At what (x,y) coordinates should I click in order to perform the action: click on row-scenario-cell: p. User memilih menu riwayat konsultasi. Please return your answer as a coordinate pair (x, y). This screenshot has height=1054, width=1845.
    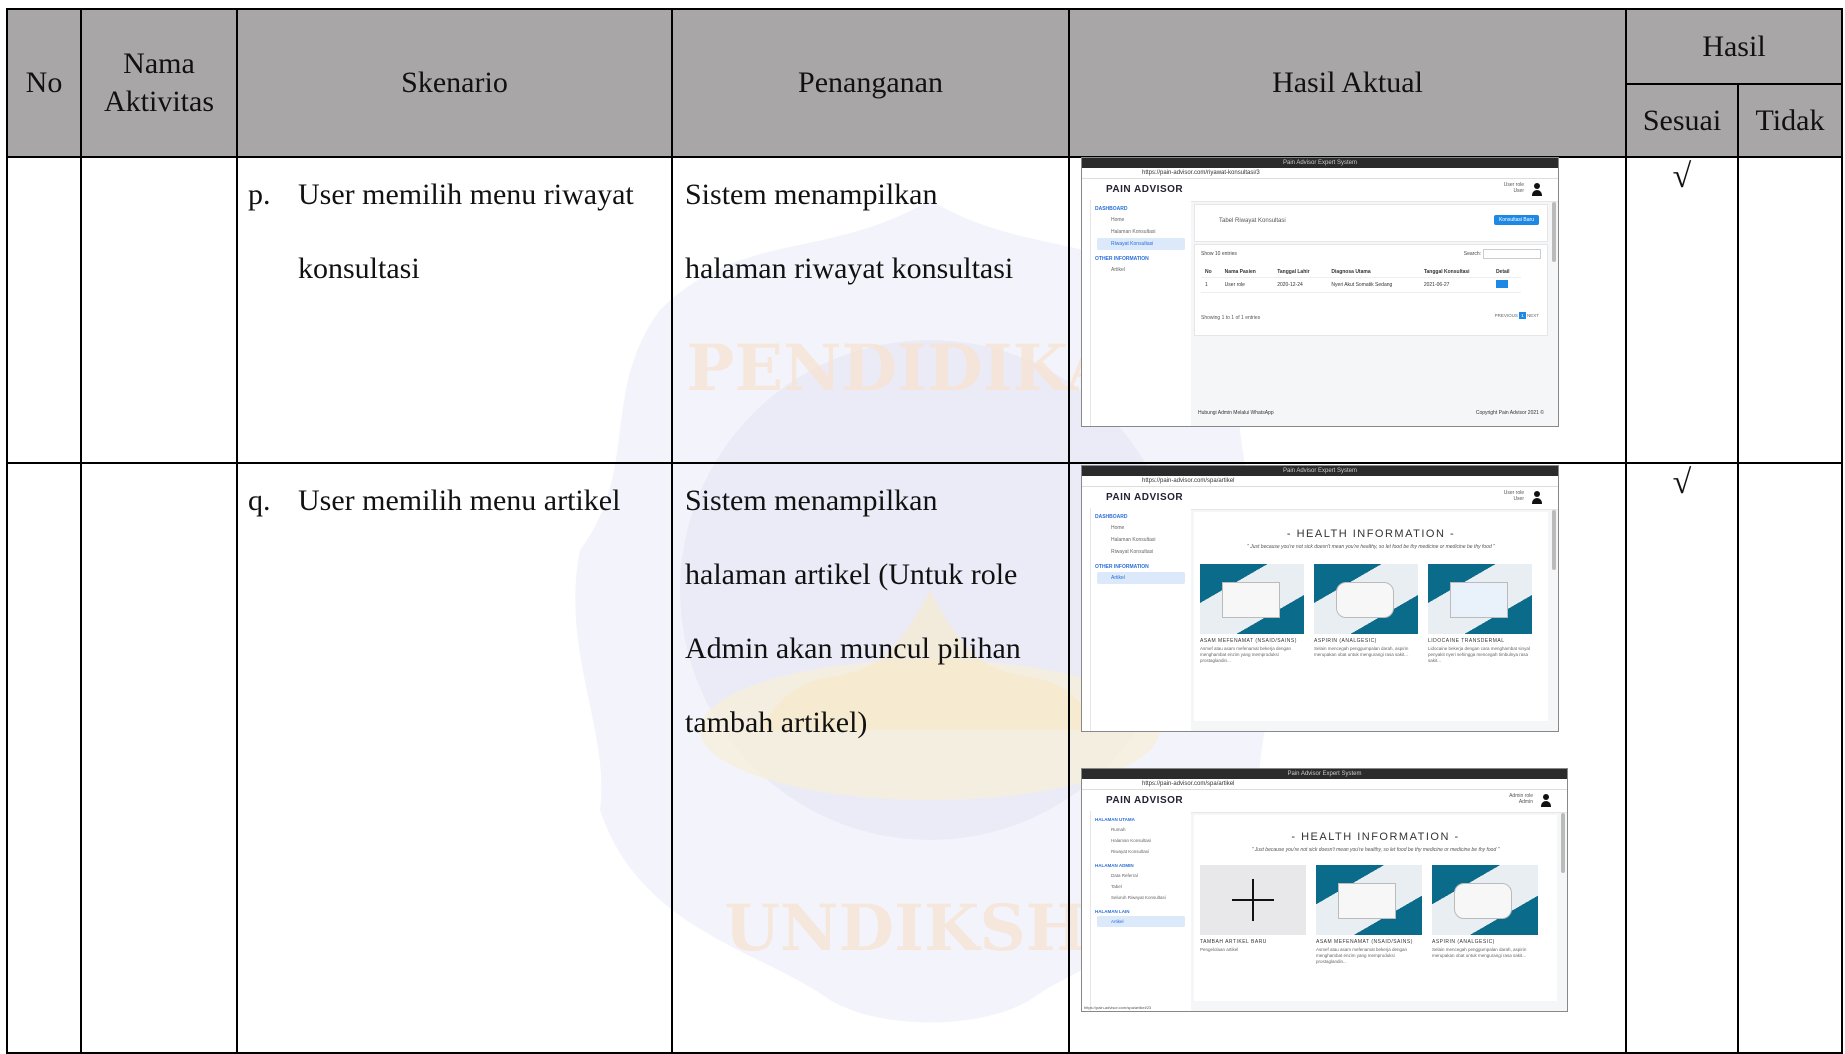
    Looking at the image, I should click on (454, 310).